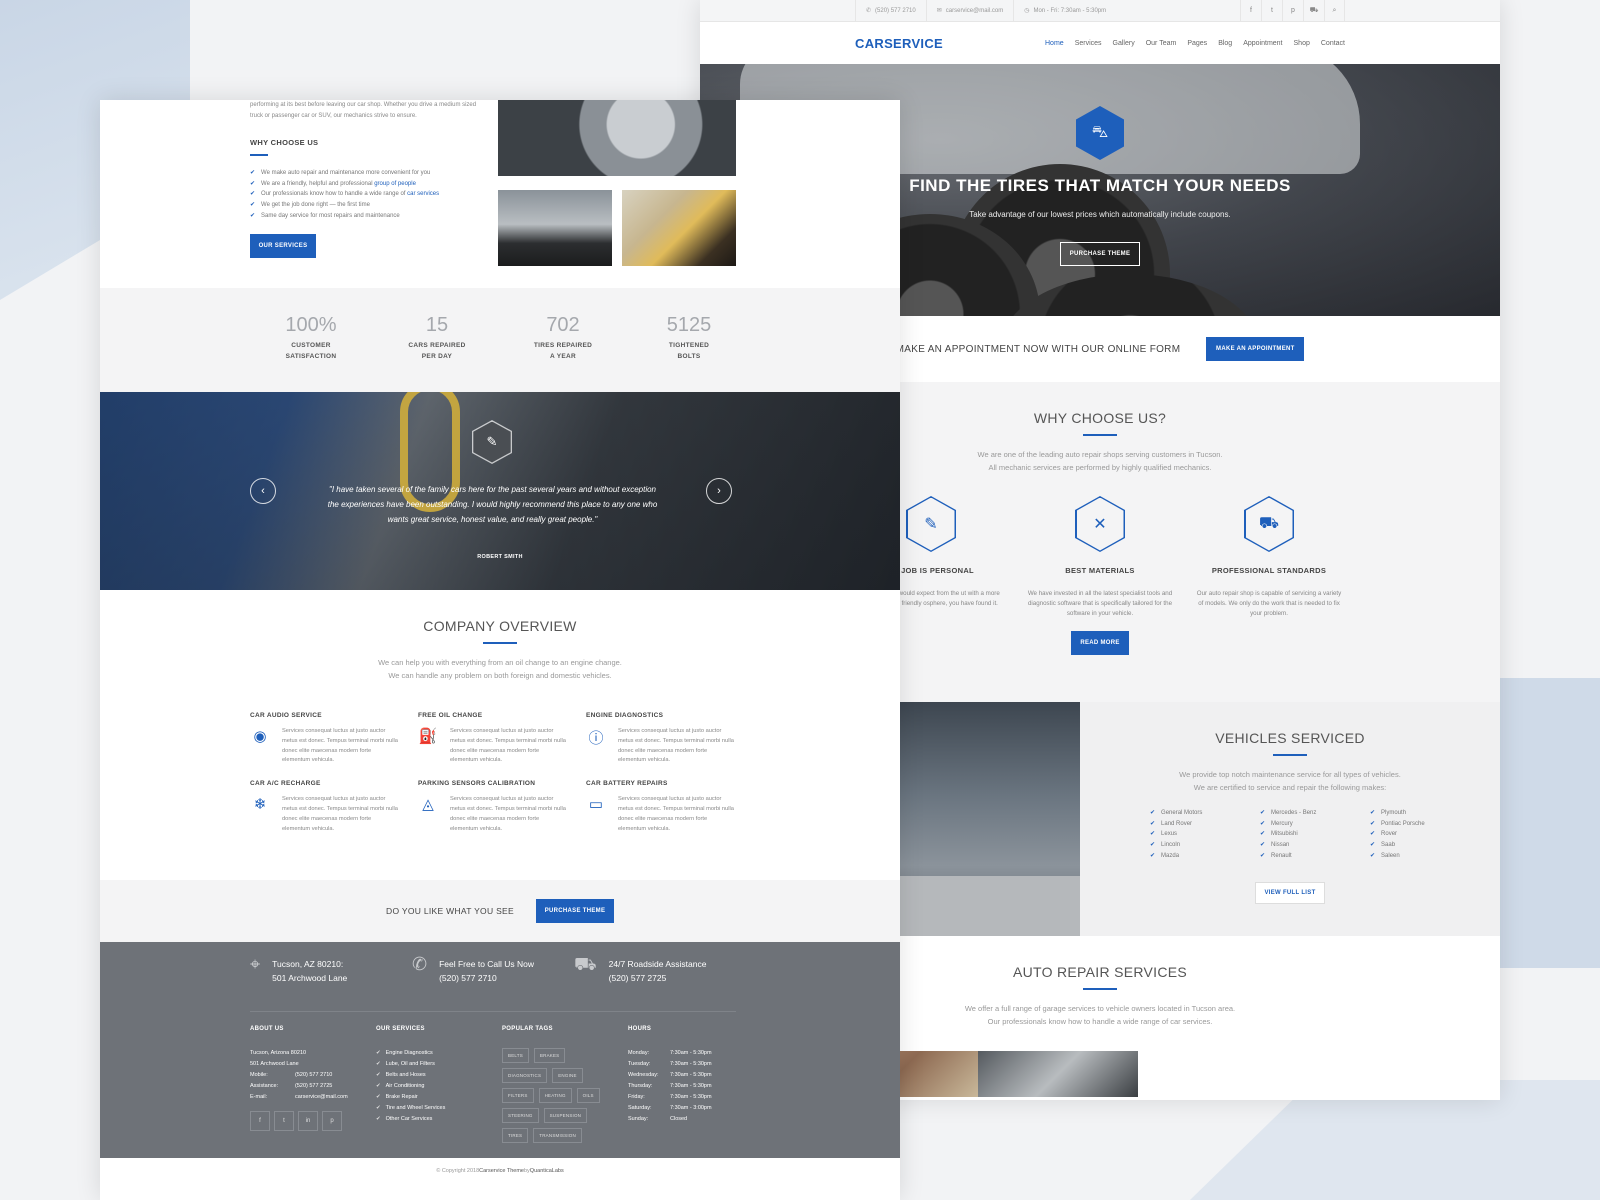 This screenshot has height=1200, width=1600. I want to click on nav-blog: Blog, so click(1225, 43).